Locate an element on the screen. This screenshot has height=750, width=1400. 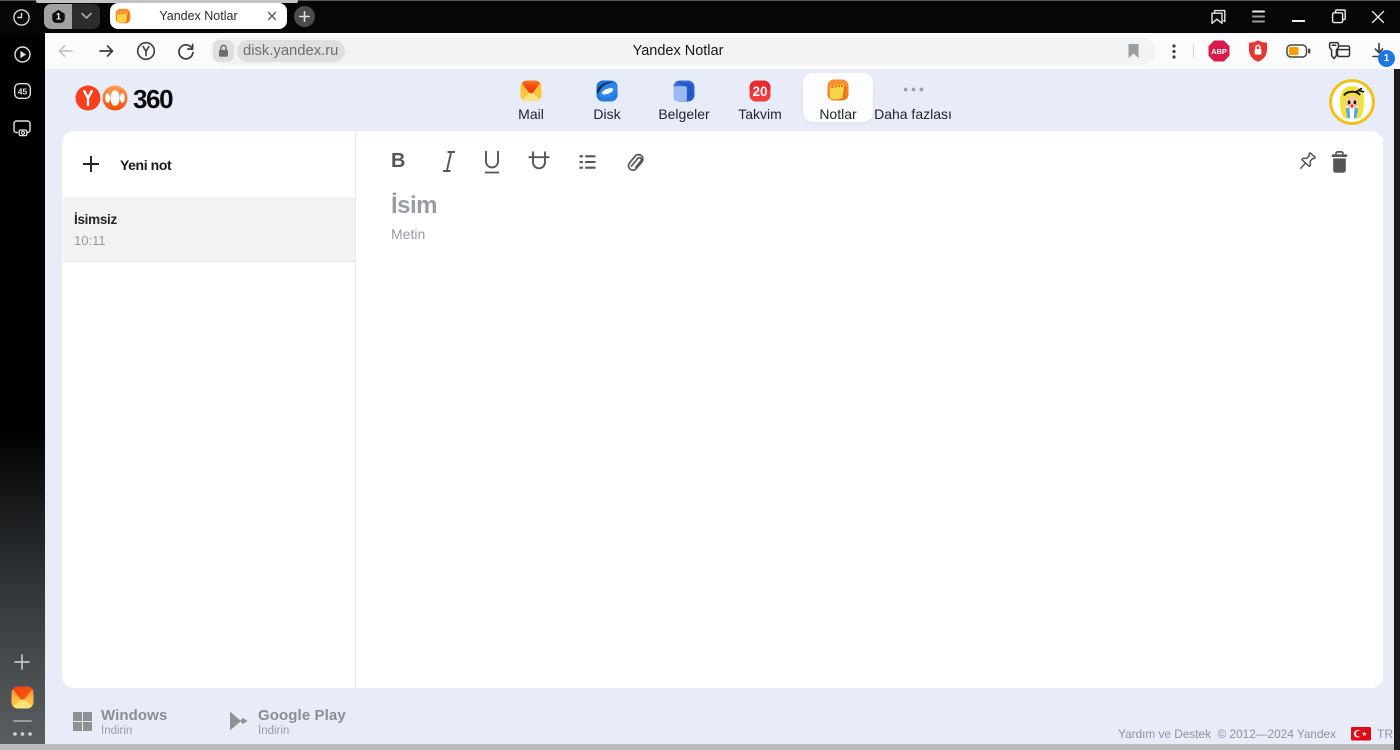
svg-text: 45 is located at coordinates (23, 91).